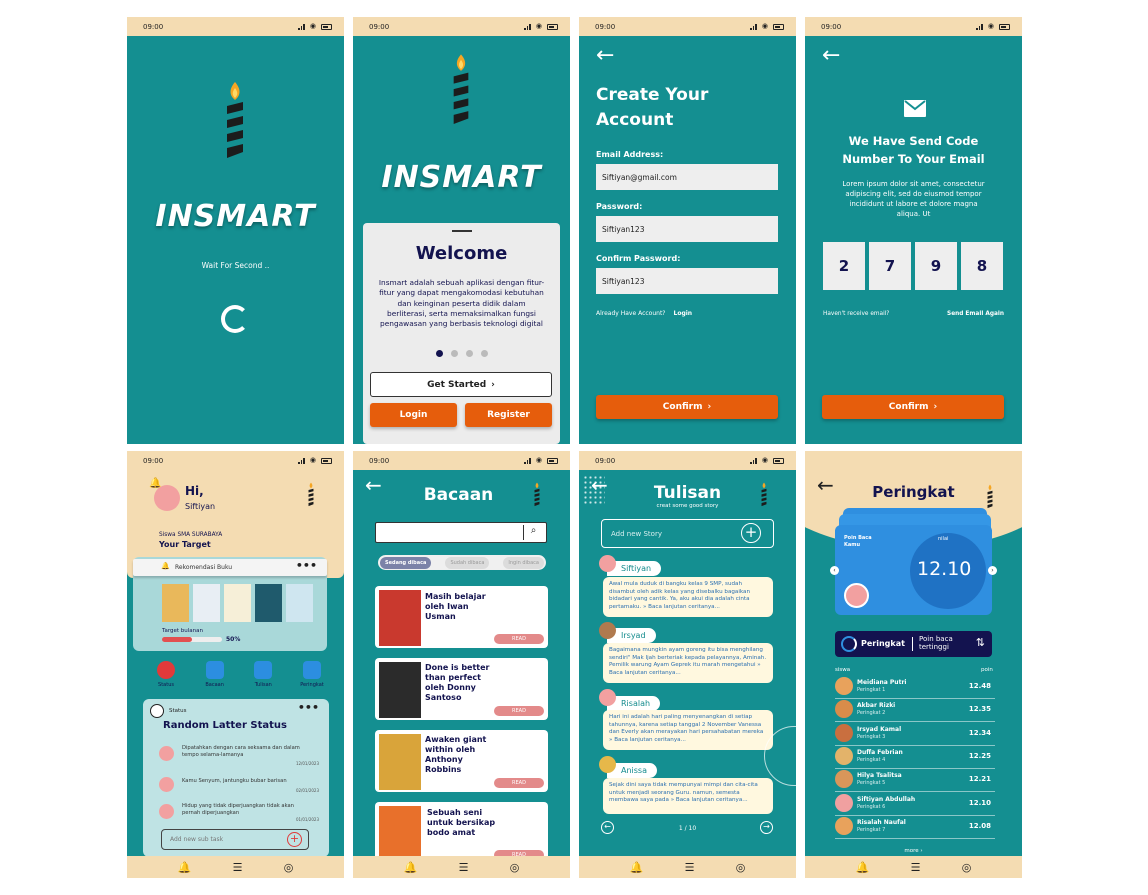 Image resolution: width=1148 pixels, height=895 pixels. I want to click on more-label: more, so click(911, 851).